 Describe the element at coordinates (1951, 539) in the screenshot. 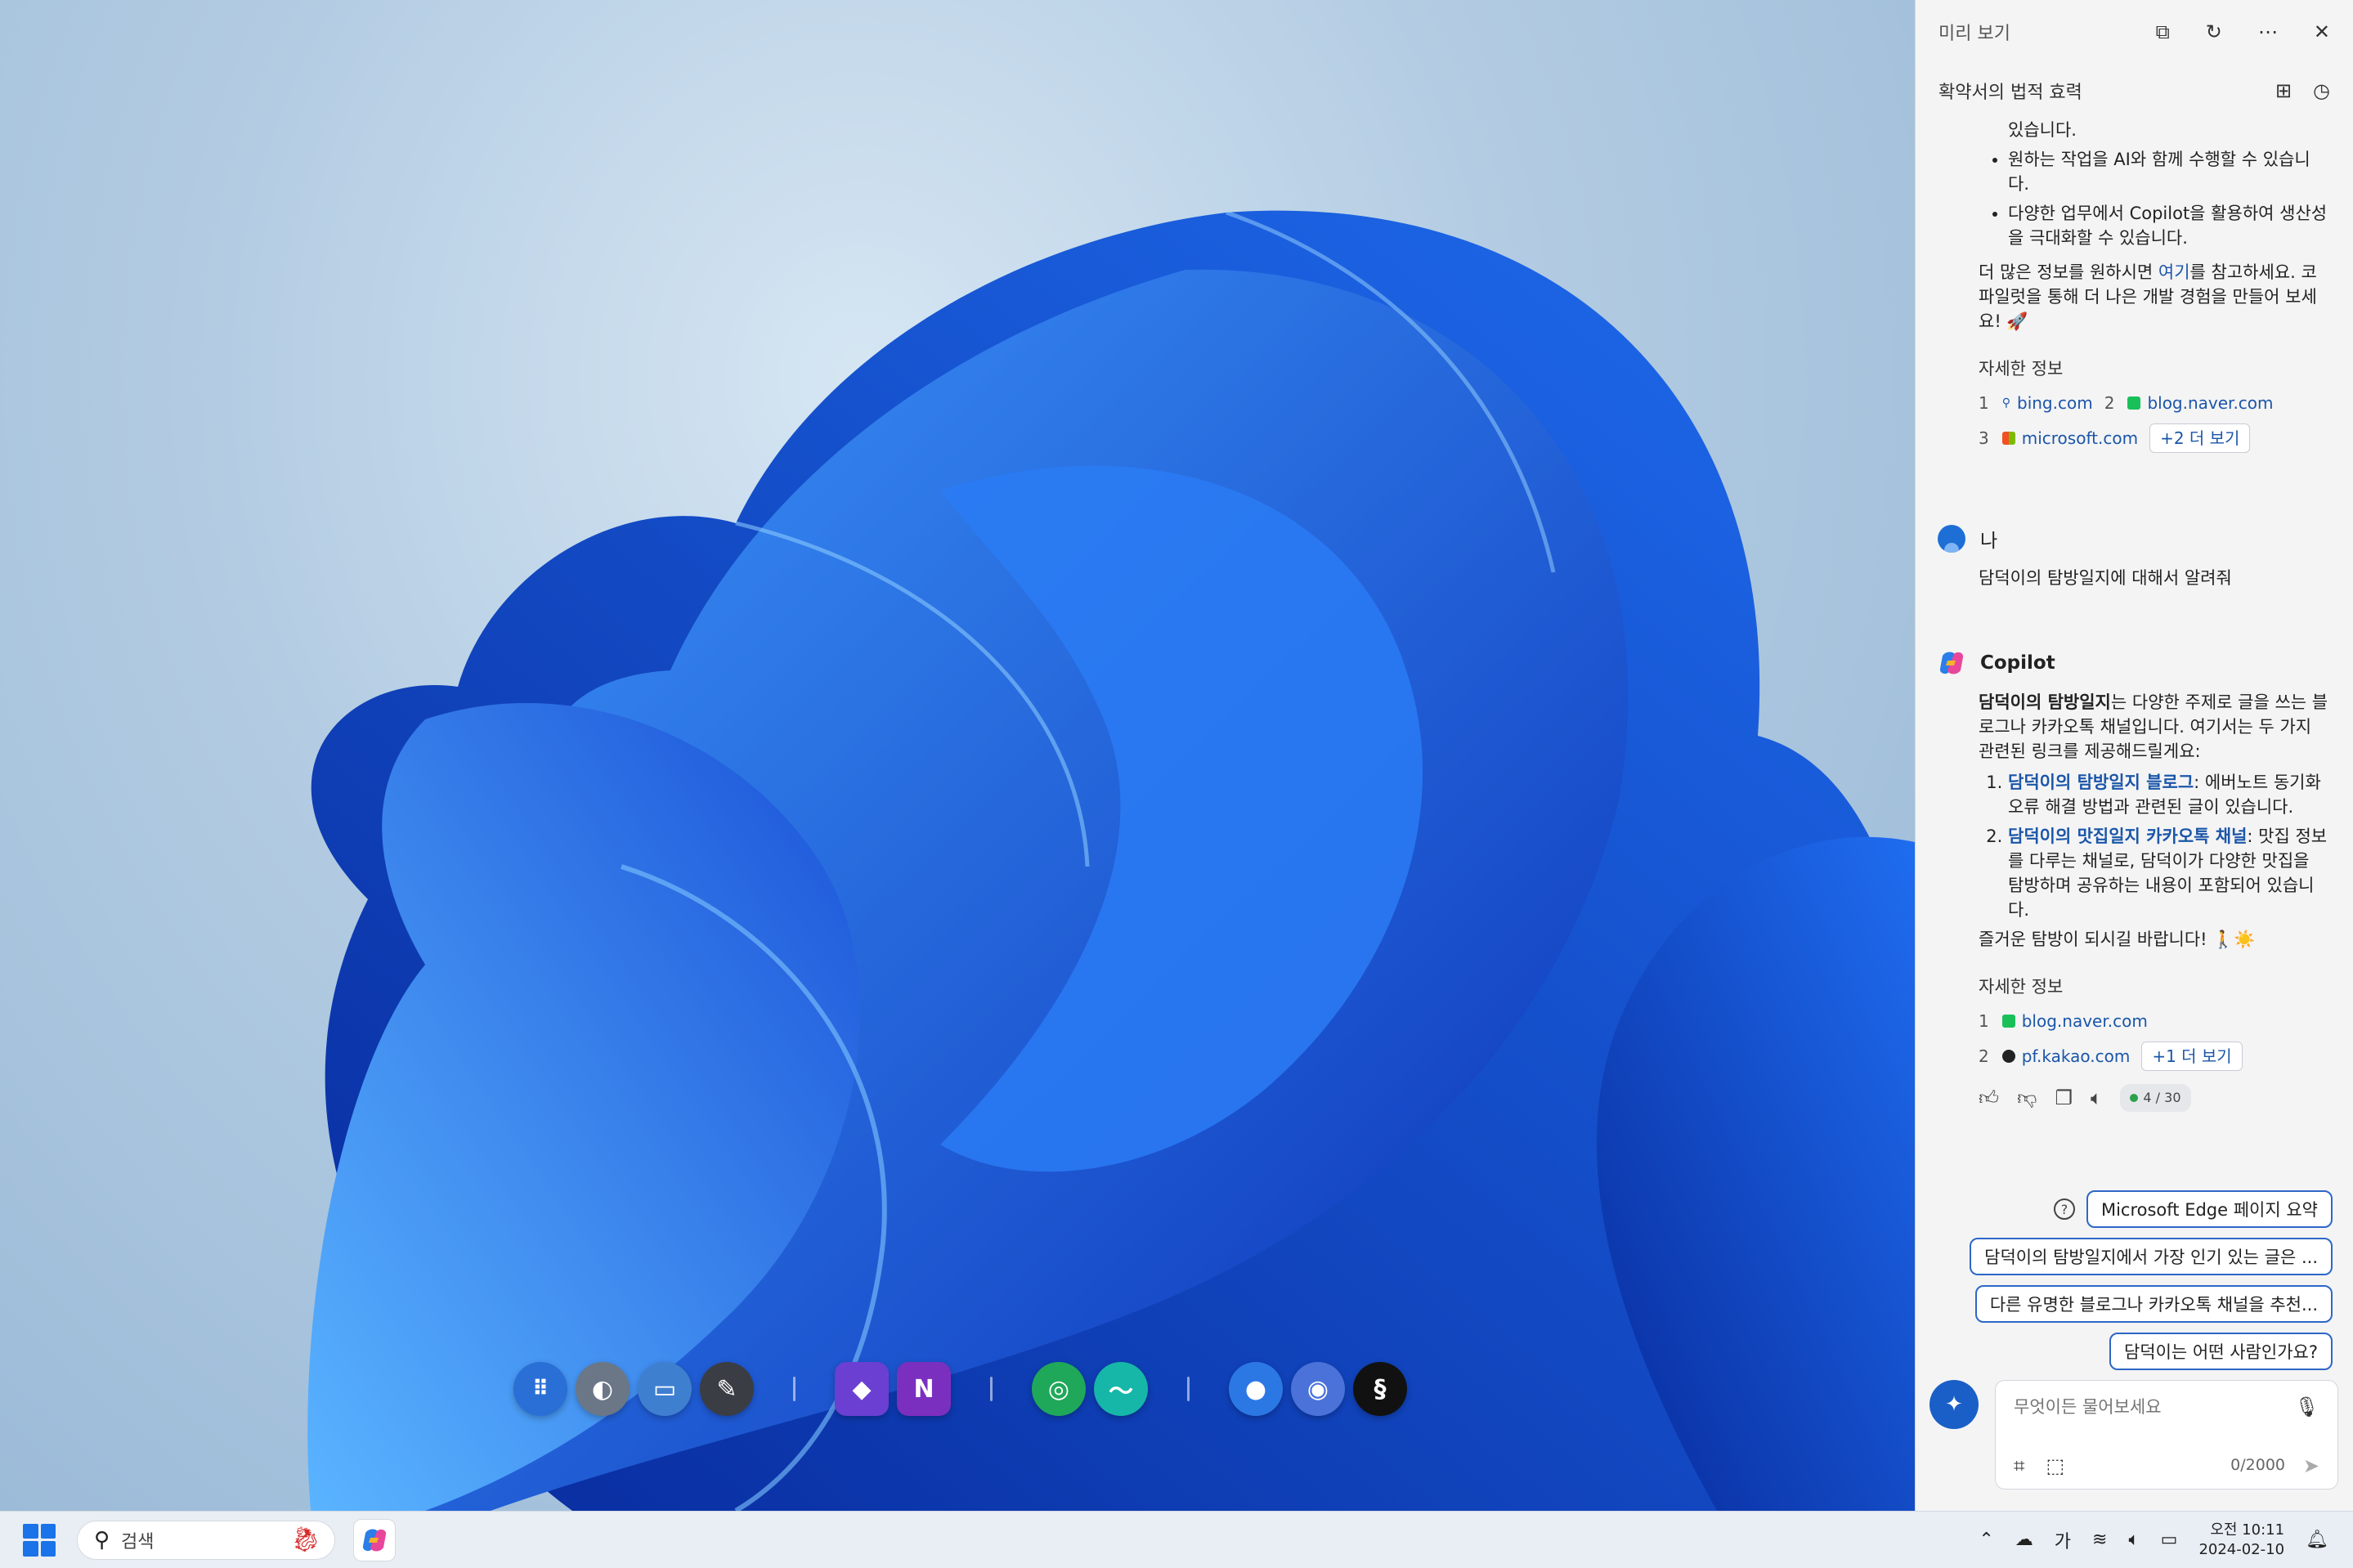

I see `user-avatar` at that location.